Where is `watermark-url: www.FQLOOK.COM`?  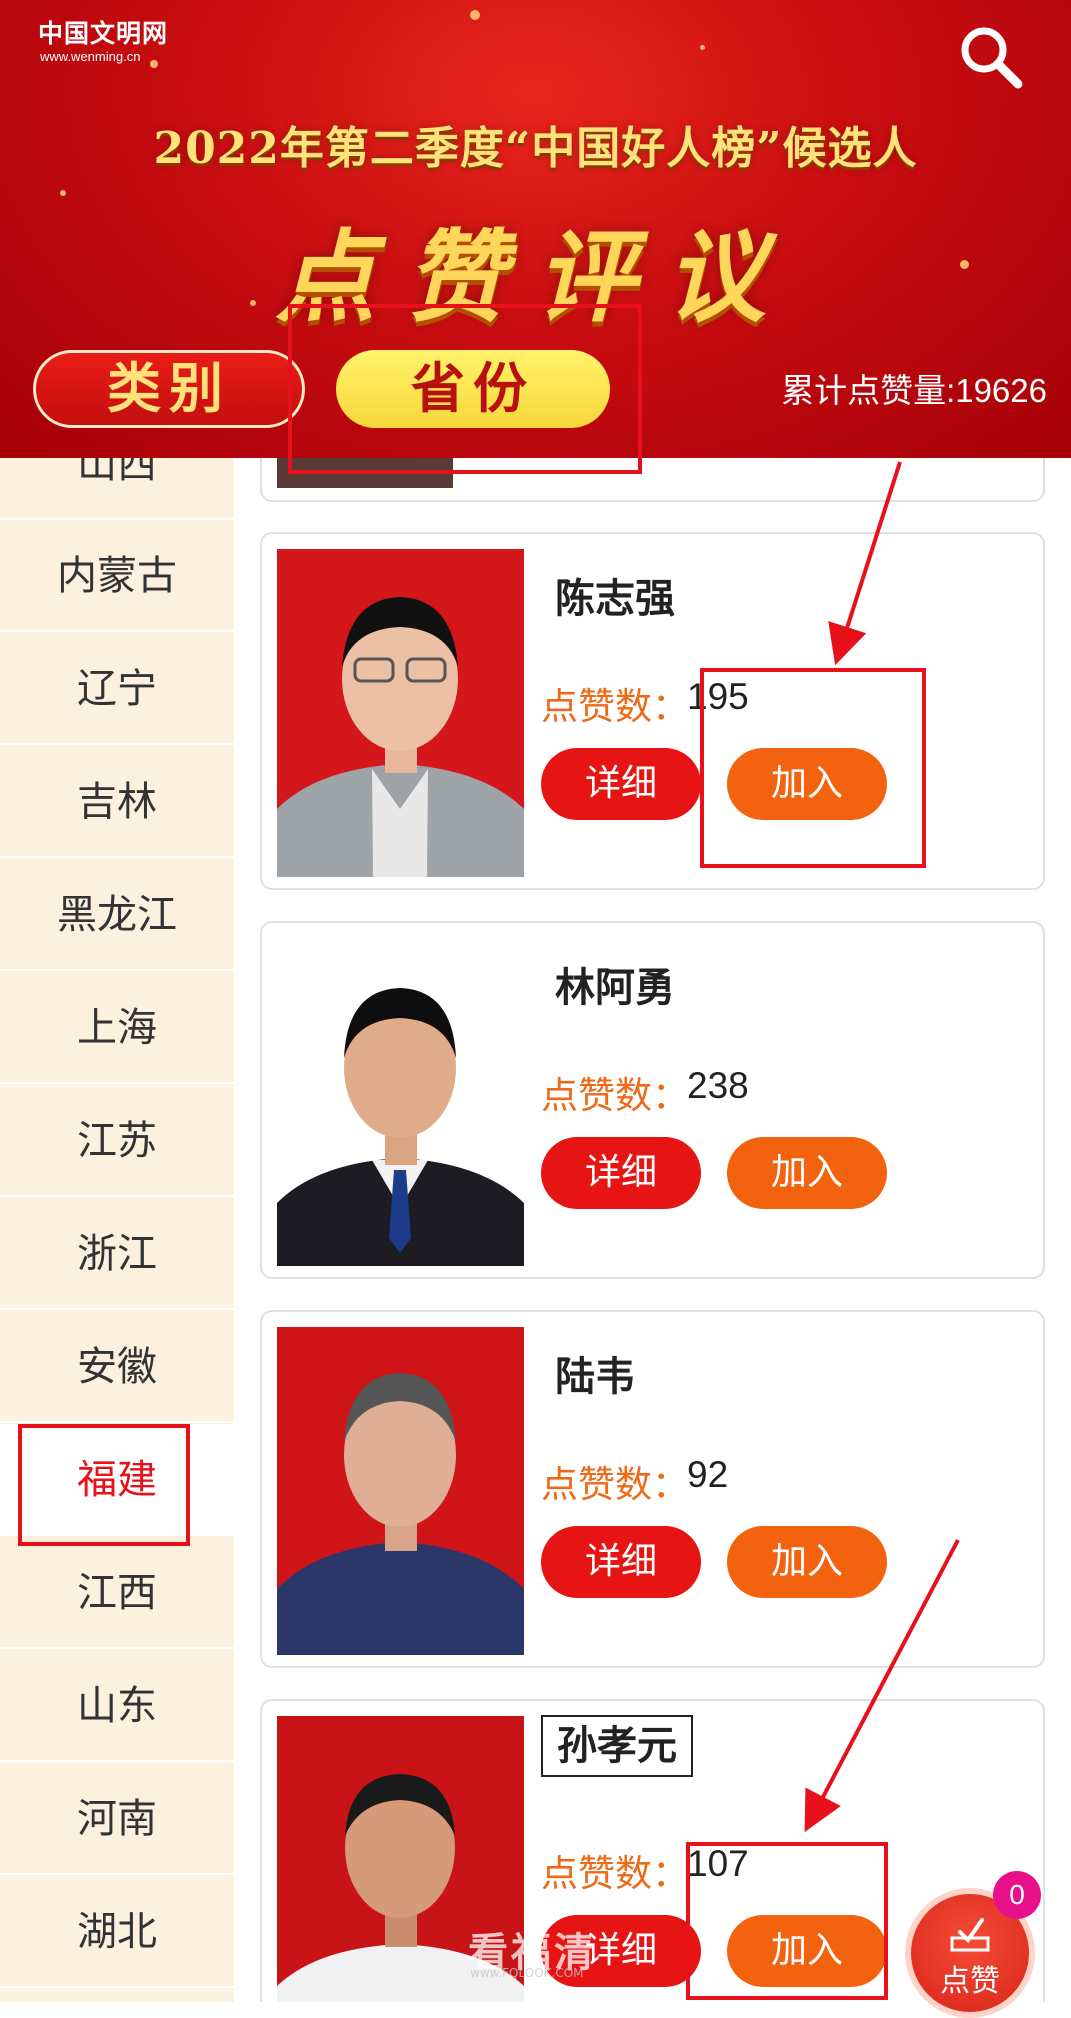
watermark-url: www.FQLOOK.COM is located at coordinates (527, 1973).